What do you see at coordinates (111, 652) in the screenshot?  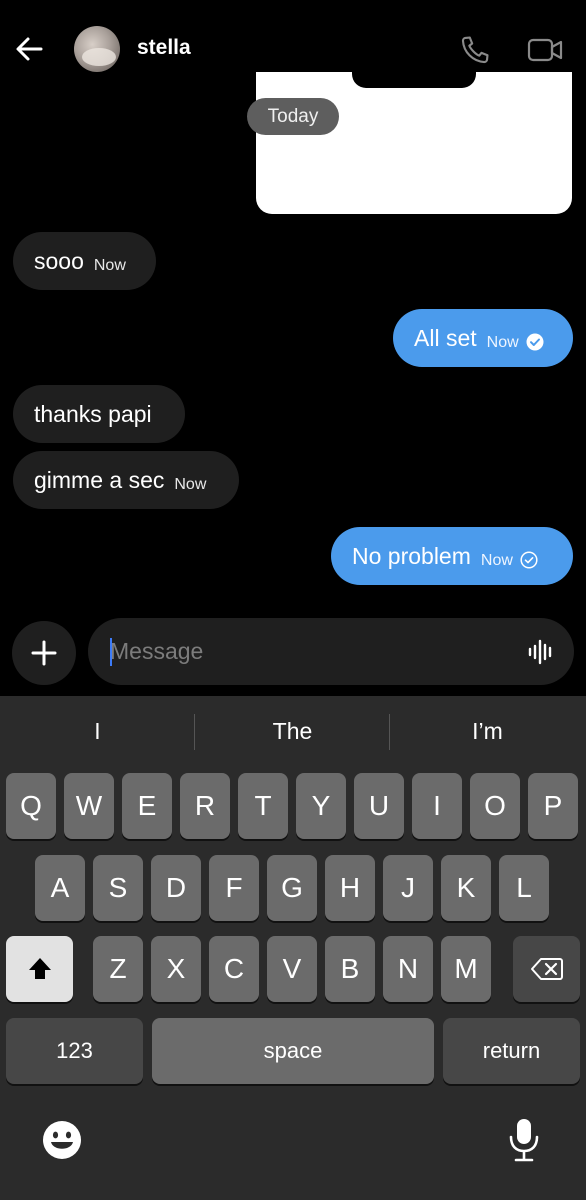 I see `text-cursor` at bounding box center [111, 652].